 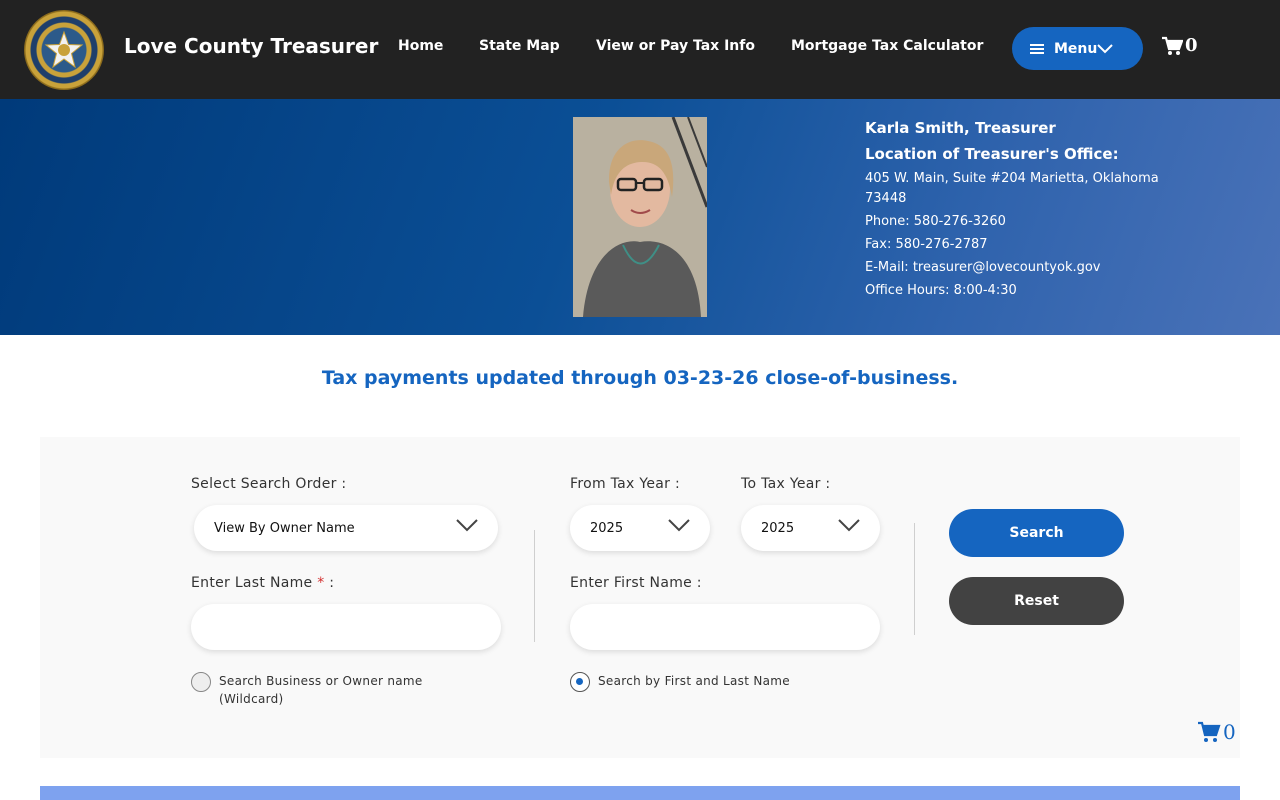 I want to click on search-button: Search, so click(x=1036, y=533).